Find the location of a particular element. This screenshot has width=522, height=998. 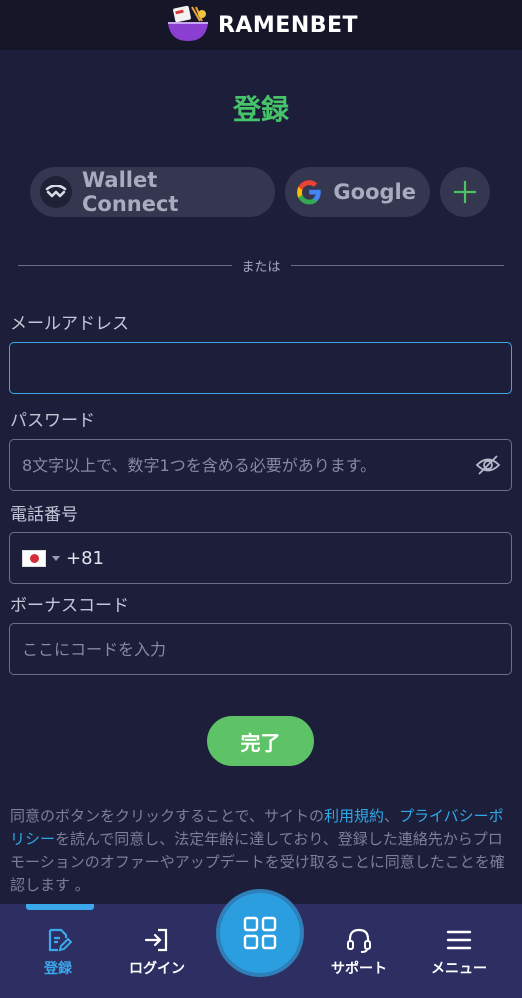

login-arrow-icon is located at coordinates (156, 940).